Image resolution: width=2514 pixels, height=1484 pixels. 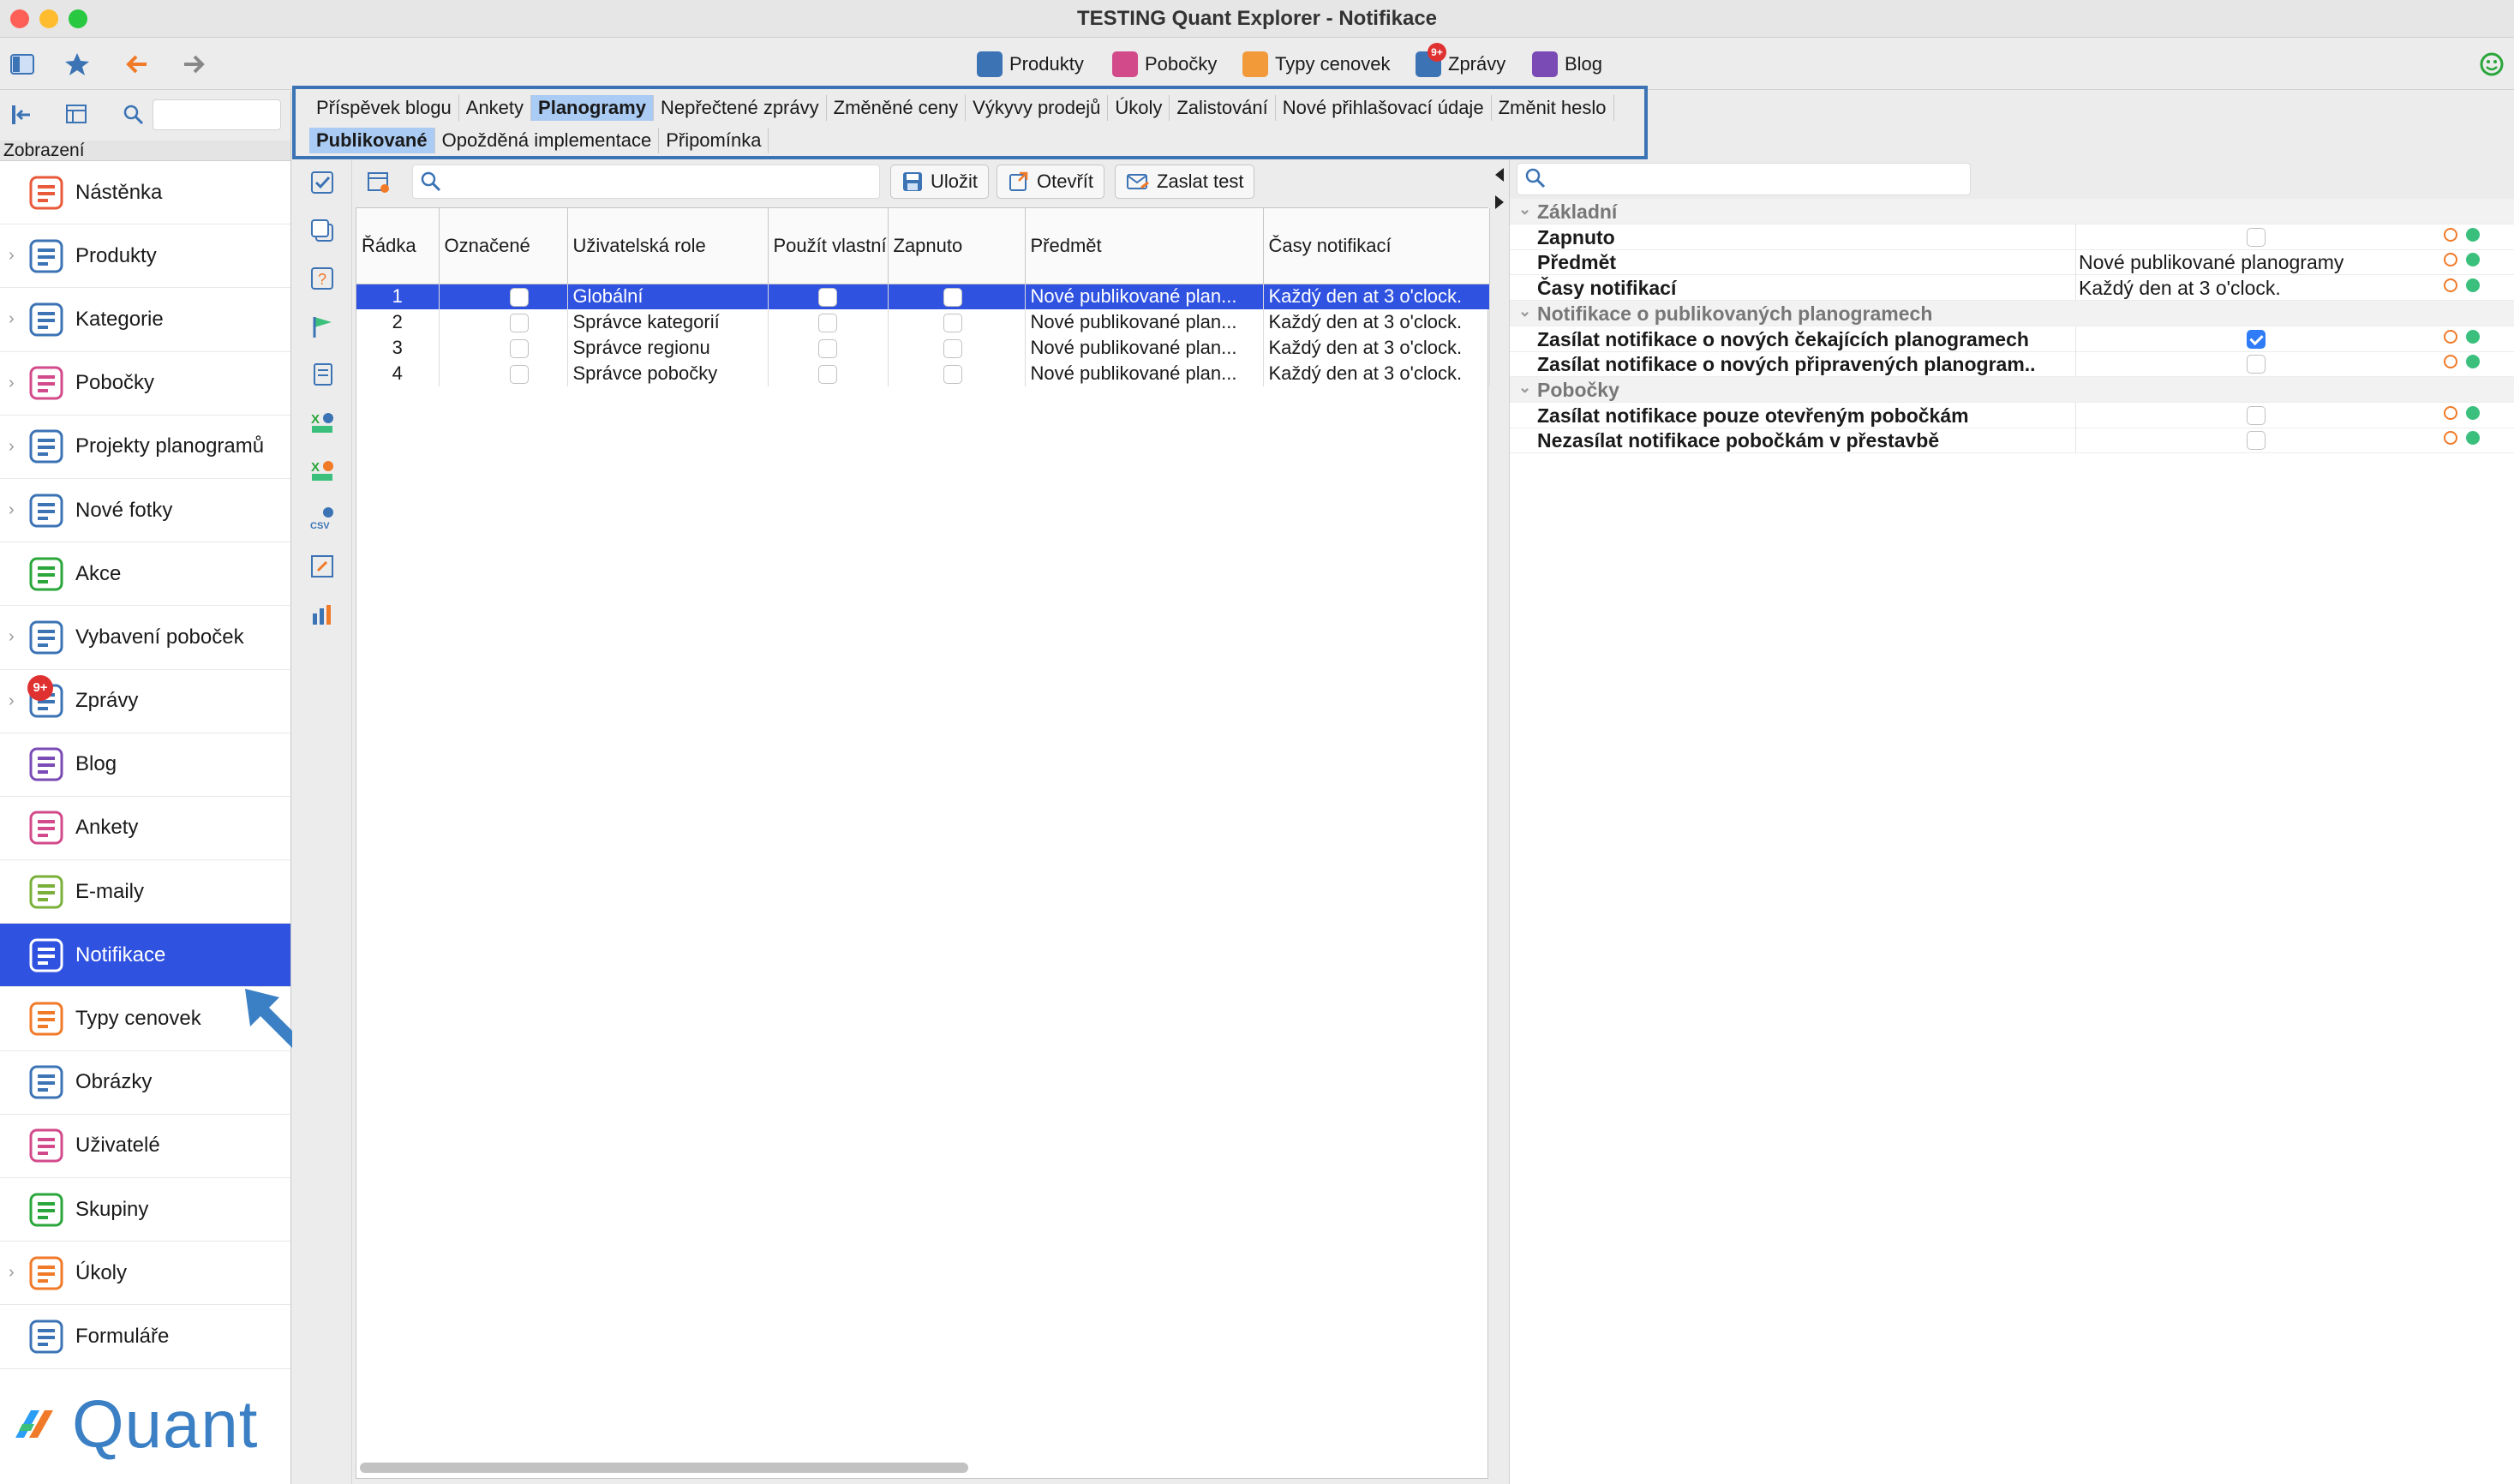 I want to click on row-number-cell: 1, so click(x=398, y=297).